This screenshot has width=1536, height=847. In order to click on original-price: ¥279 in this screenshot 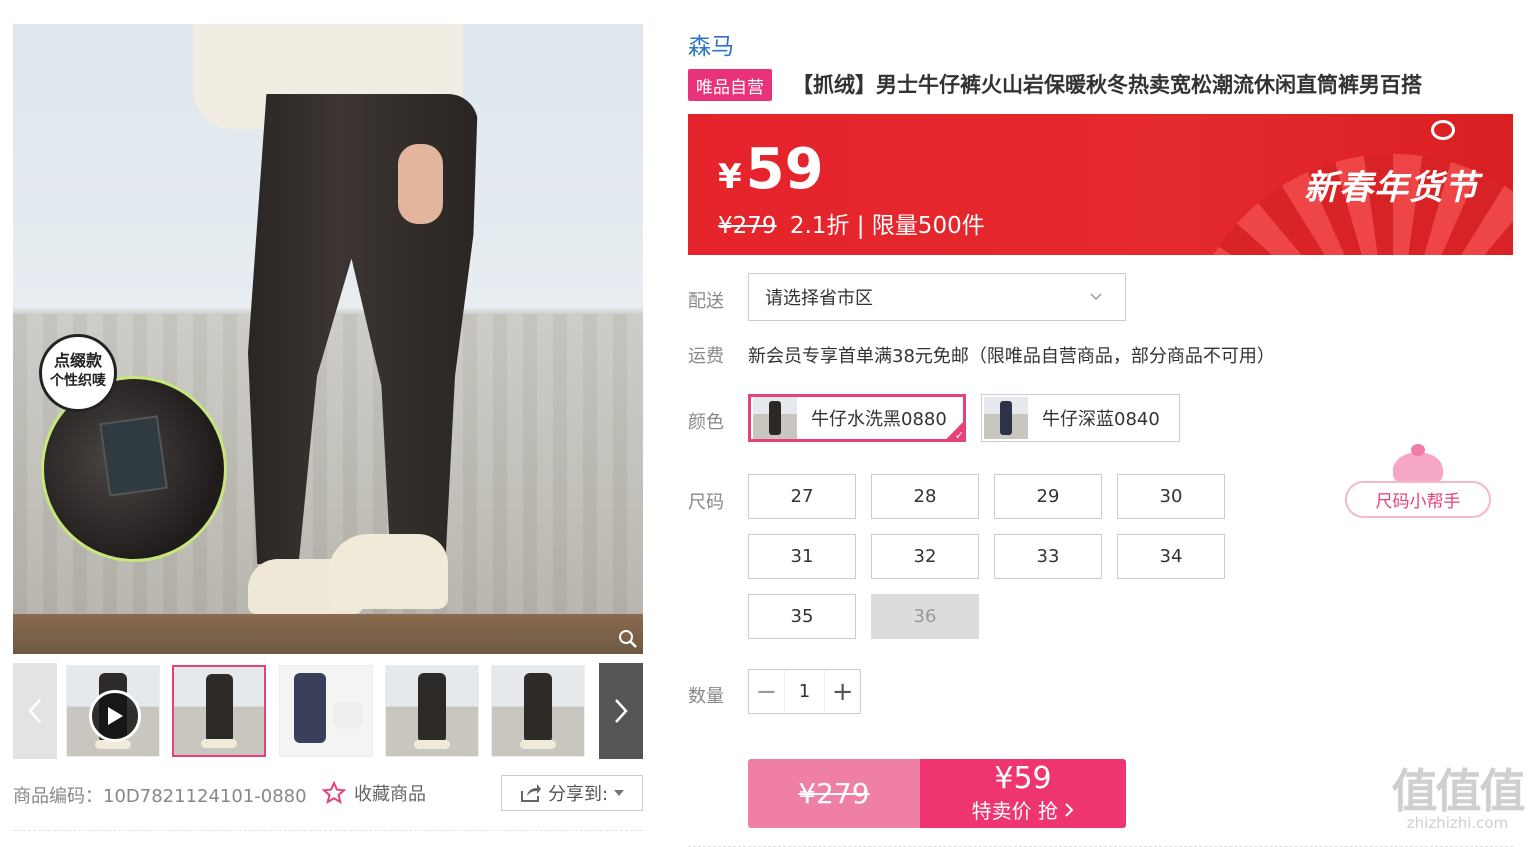, I will do `click(747, 226)`.